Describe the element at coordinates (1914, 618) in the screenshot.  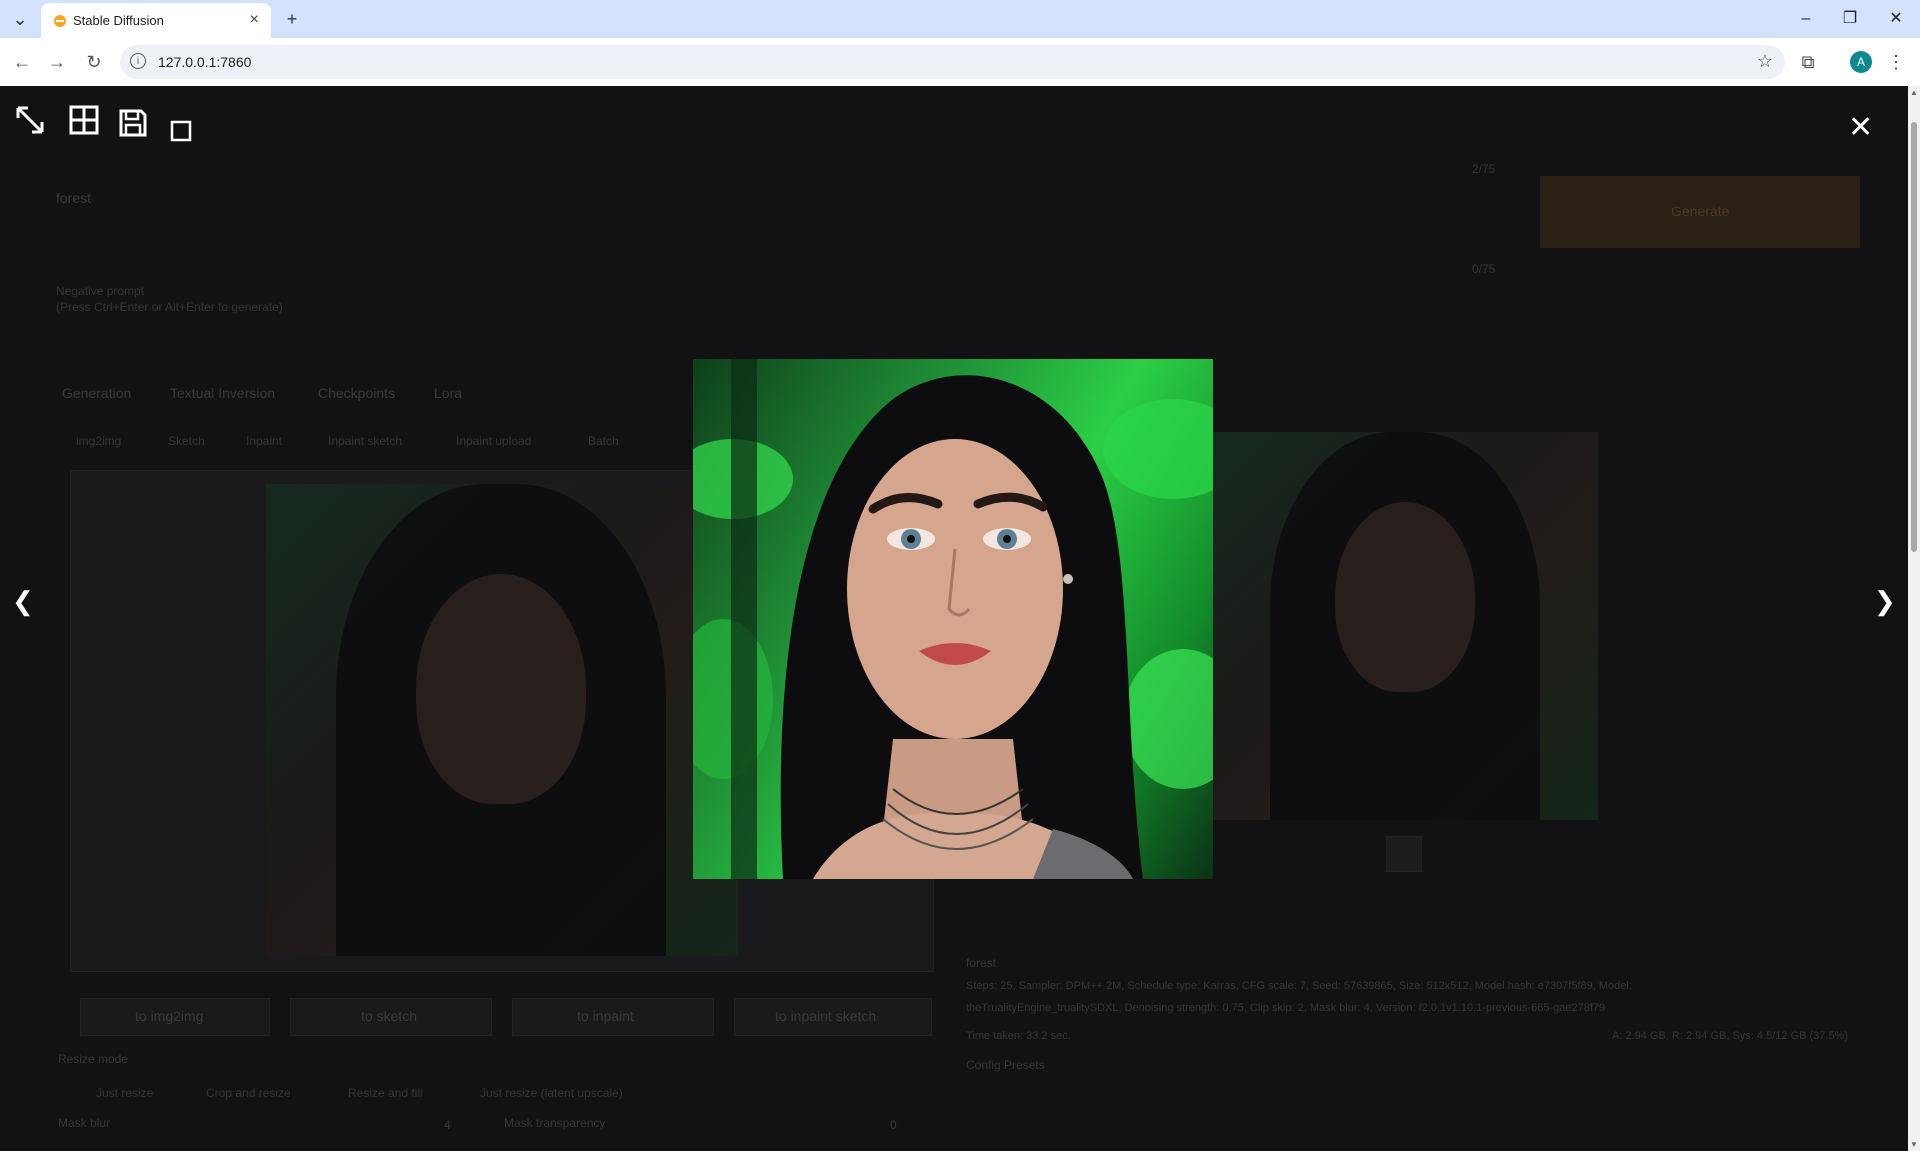
I see `page-scrollbar: ▲ ▼` at that location.